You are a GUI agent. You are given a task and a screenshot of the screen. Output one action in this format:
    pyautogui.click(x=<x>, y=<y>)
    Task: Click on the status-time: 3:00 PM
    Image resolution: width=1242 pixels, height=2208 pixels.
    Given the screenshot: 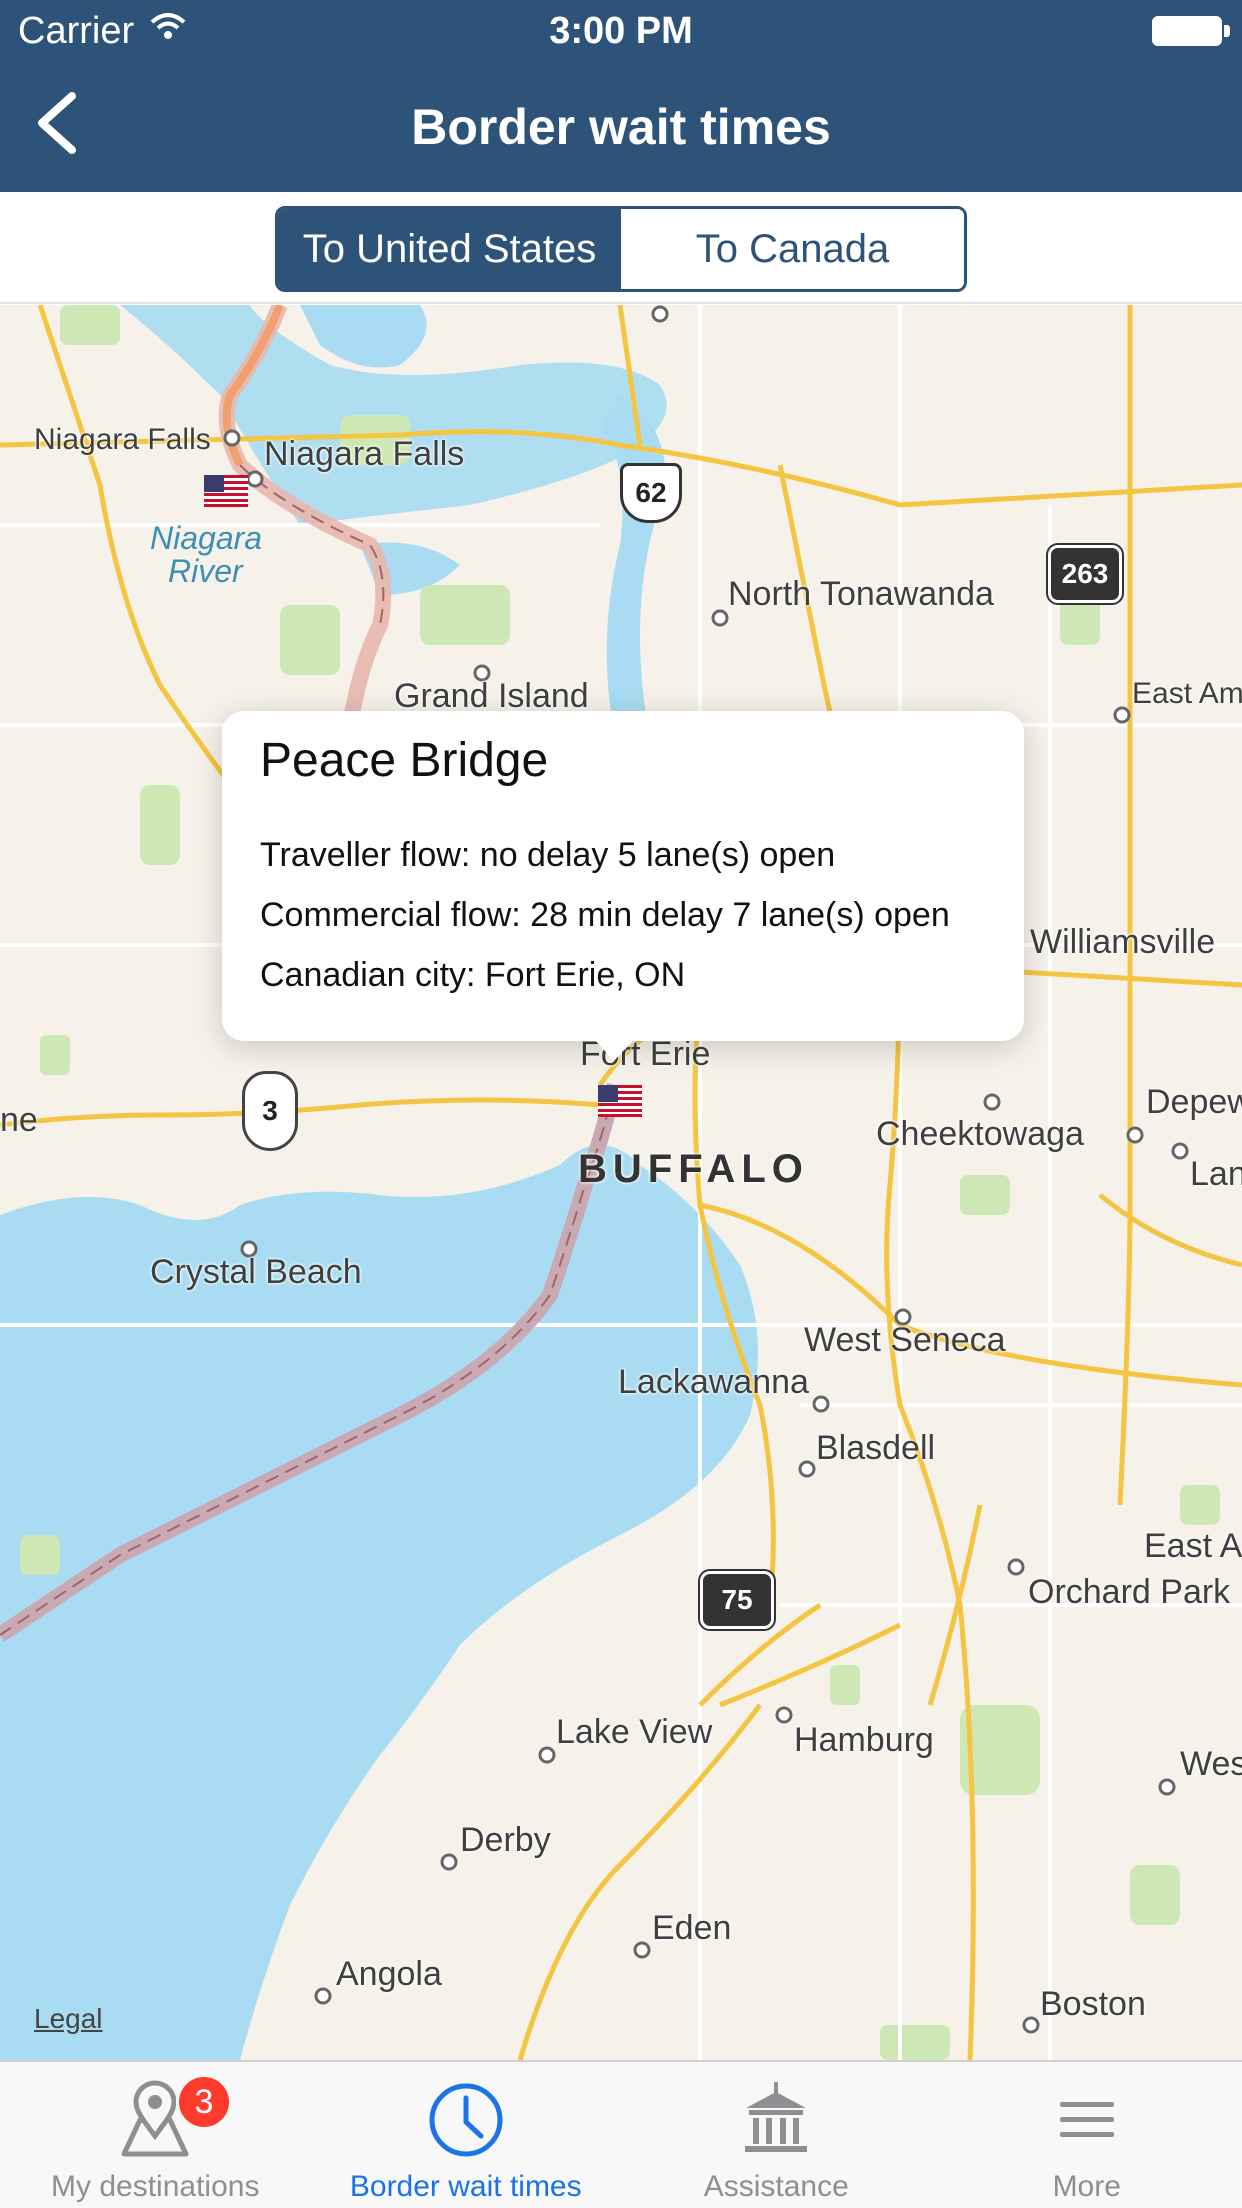 What is the action you would take?
    pyautogui.click(x=621, y=31)
    